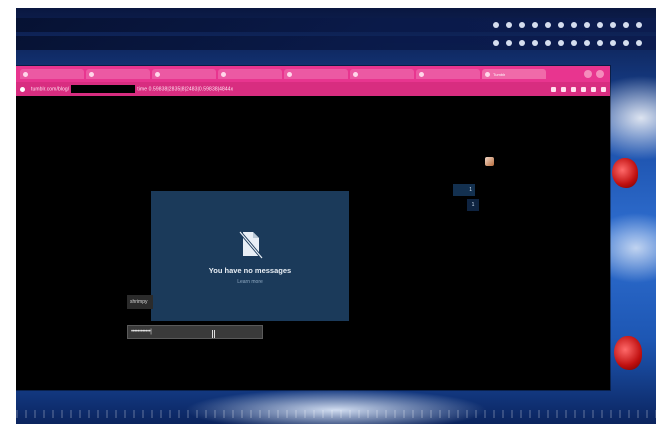 The width and height of the screenshot is (659, 432). I want to click on learn-more-link: Learn more, so click(250, 282).